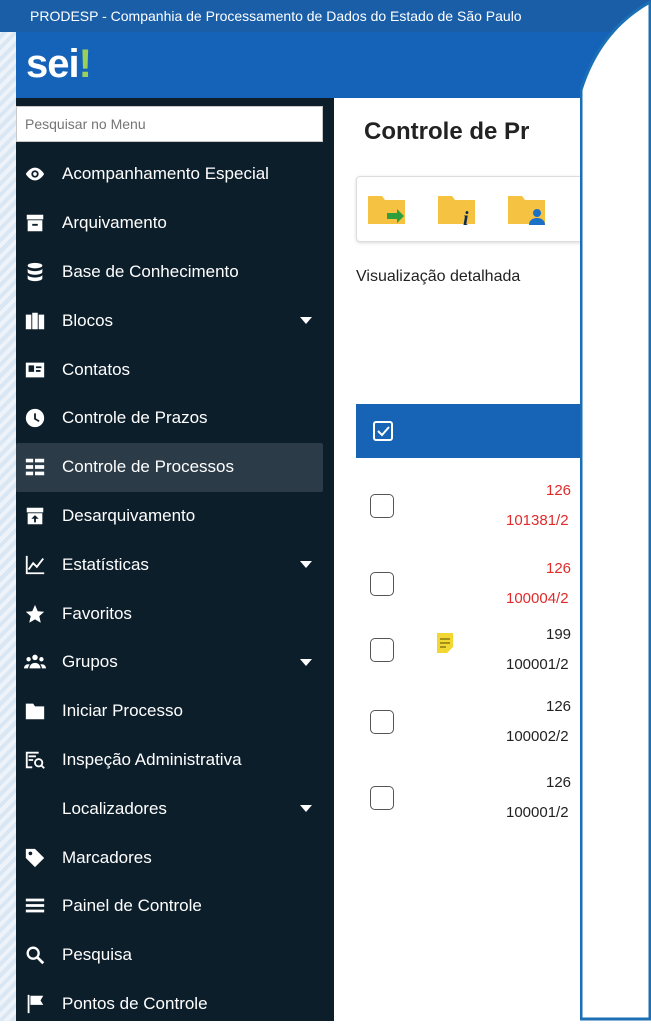  I want to click on sidebar-item-controle-de-processos: Controle de Processos, so click(169, 467).